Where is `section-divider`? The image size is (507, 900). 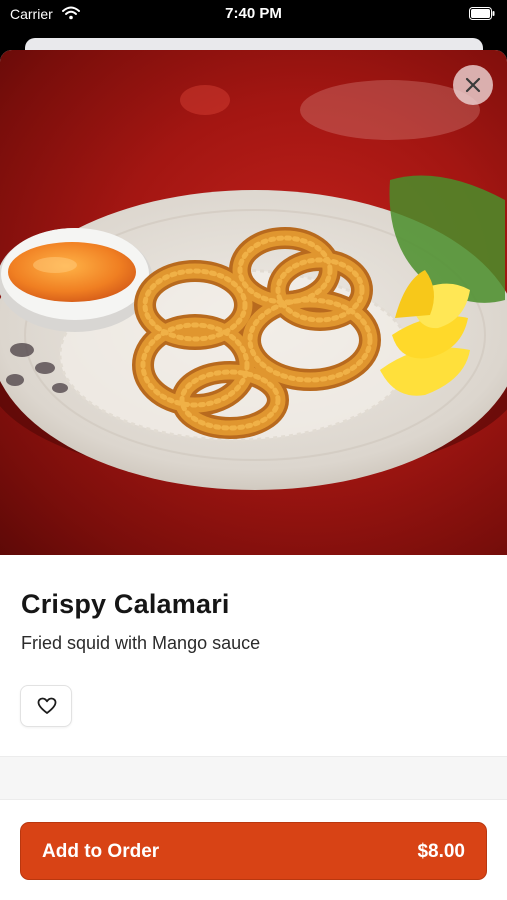 section-divider is located at coordinates (253, 778).